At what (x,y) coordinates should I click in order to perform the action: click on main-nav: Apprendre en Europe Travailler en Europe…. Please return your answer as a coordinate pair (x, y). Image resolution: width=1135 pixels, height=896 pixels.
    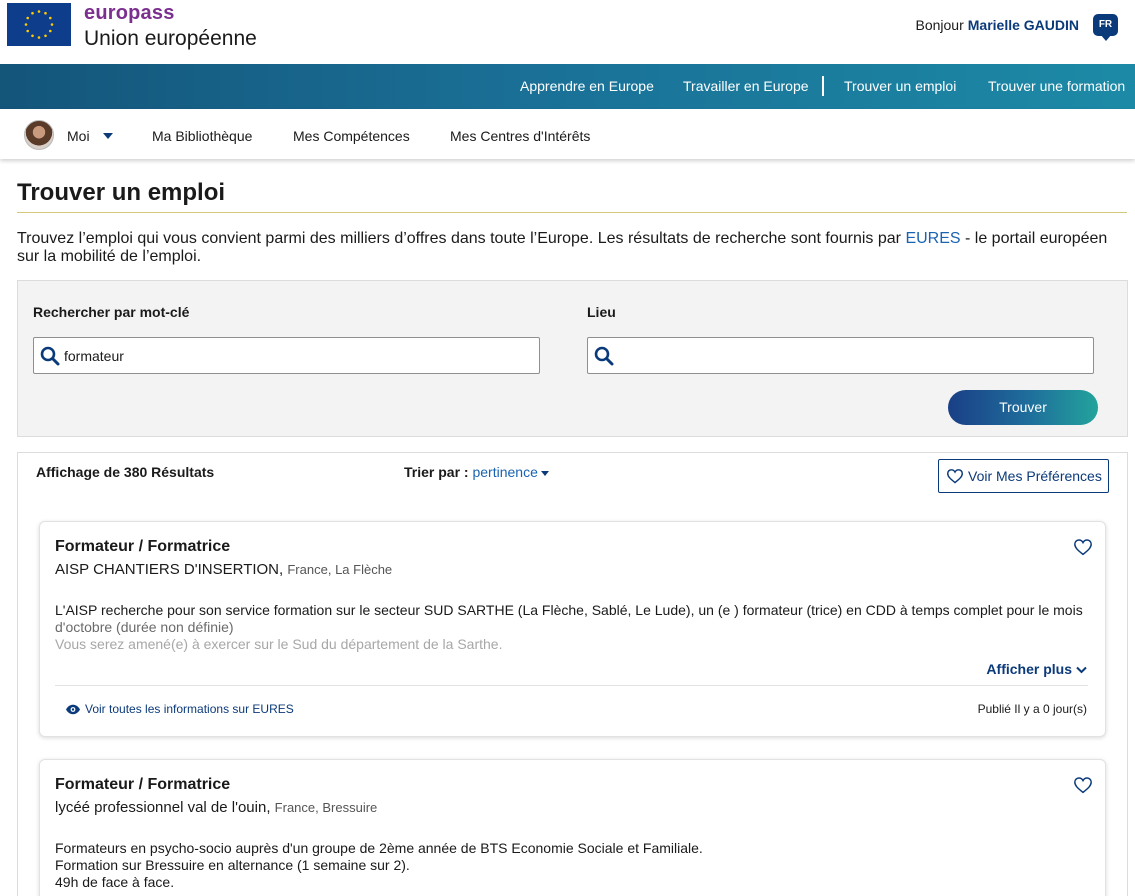
    Looking at the image, I should click on (567, 86).